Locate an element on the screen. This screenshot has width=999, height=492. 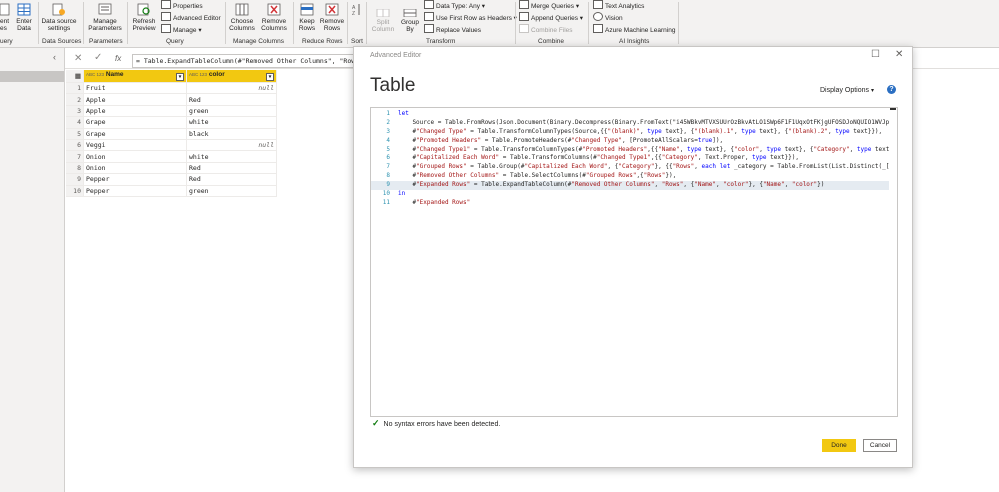
close-icon: ✕ is located at coordinates (899, 54).